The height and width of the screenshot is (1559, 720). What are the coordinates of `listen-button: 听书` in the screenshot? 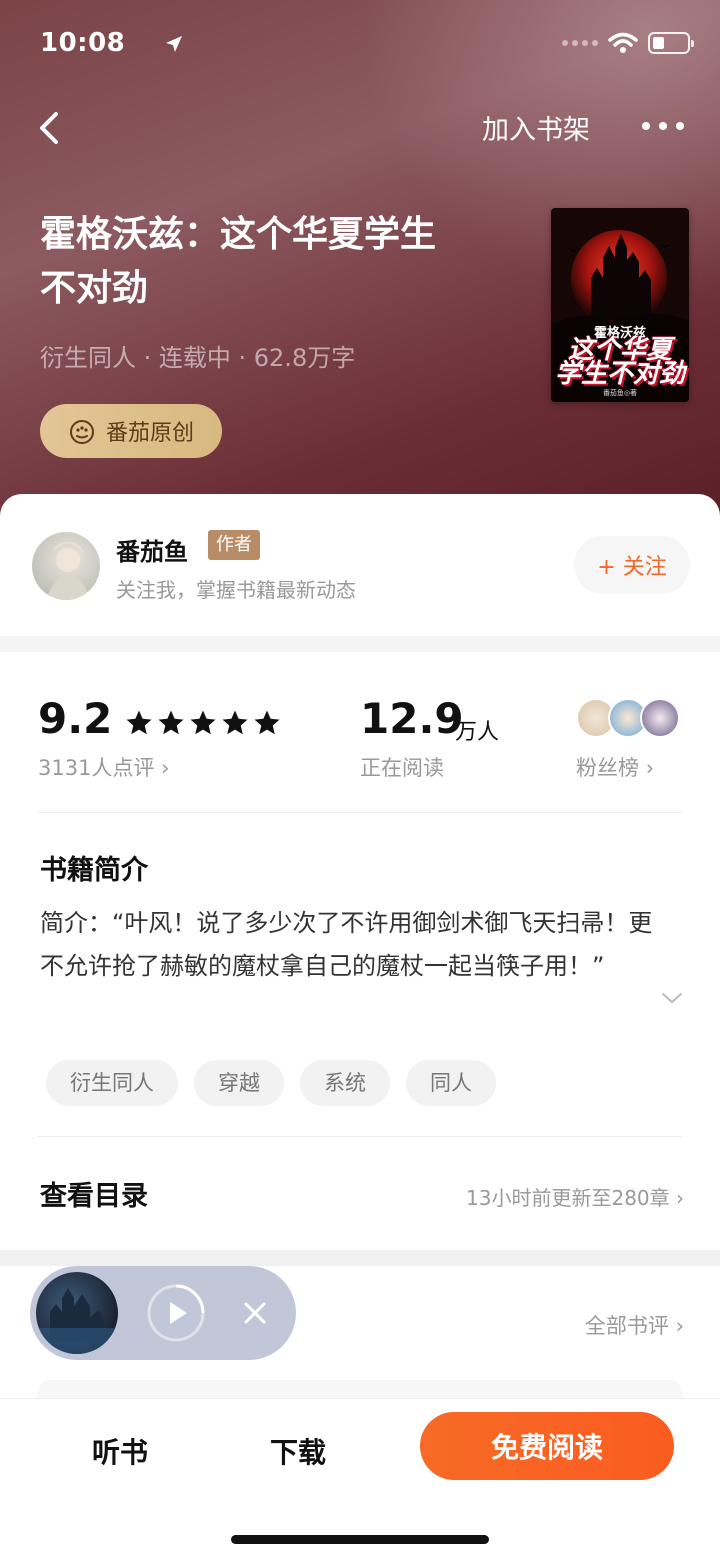 It's located at (120, 1451).